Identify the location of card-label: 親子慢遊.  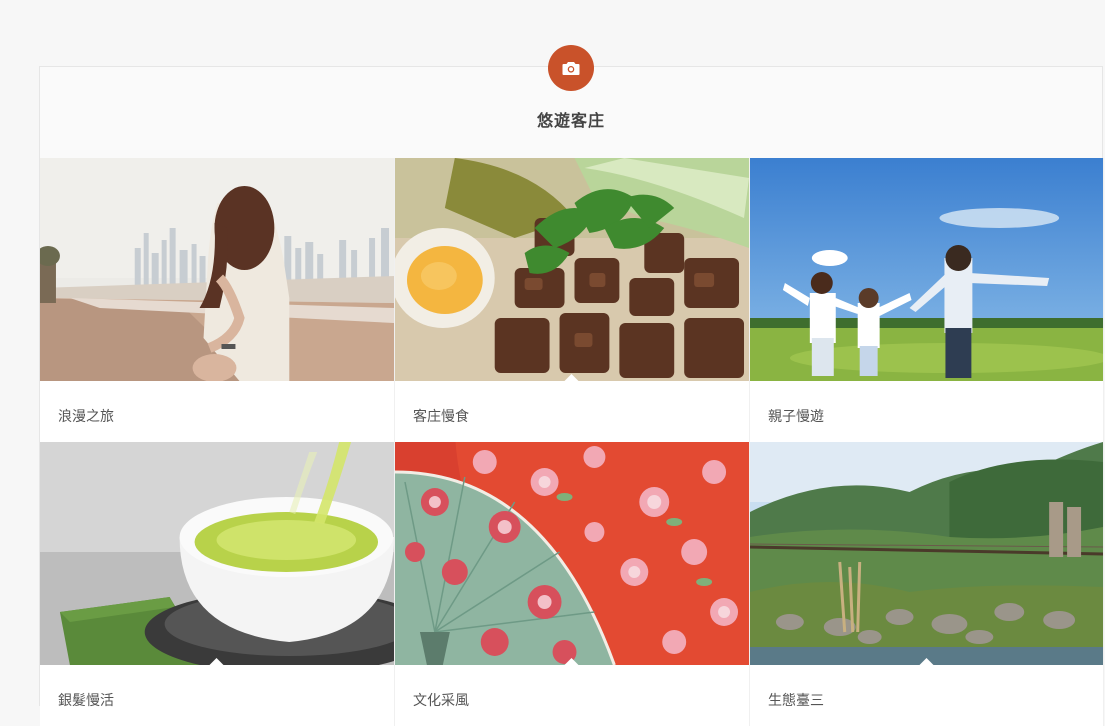
(796, 417).